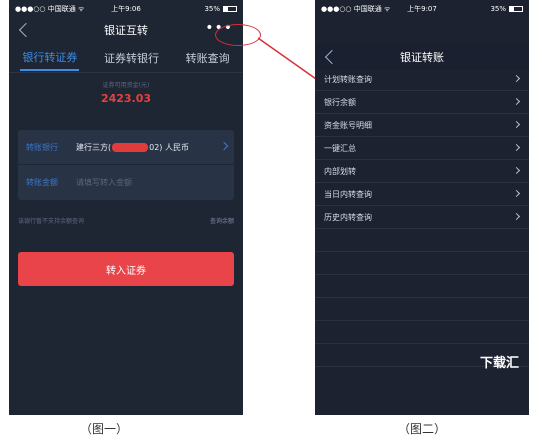  Describe the element at coordinates (422, 79) in the screenshot. I see `menu-item-plan-transfer-query: 计划转账查询` at that location.